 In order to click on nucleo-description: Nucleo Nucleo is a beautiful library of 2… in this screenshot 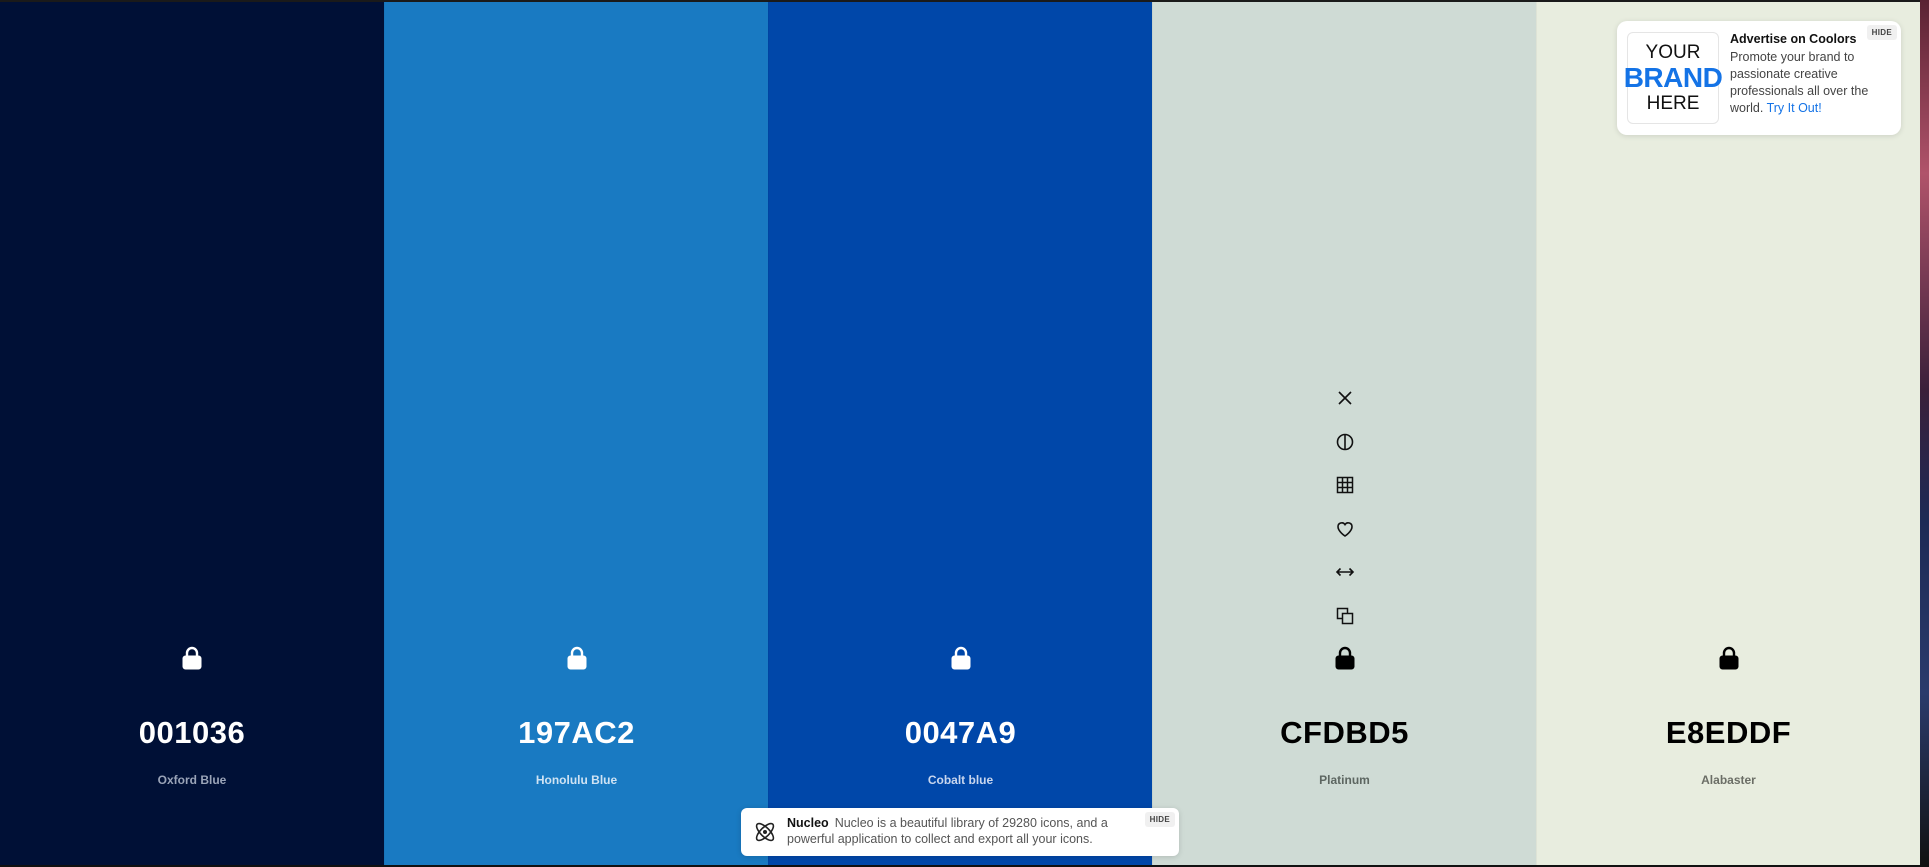, I will do `click(957, 831)`.